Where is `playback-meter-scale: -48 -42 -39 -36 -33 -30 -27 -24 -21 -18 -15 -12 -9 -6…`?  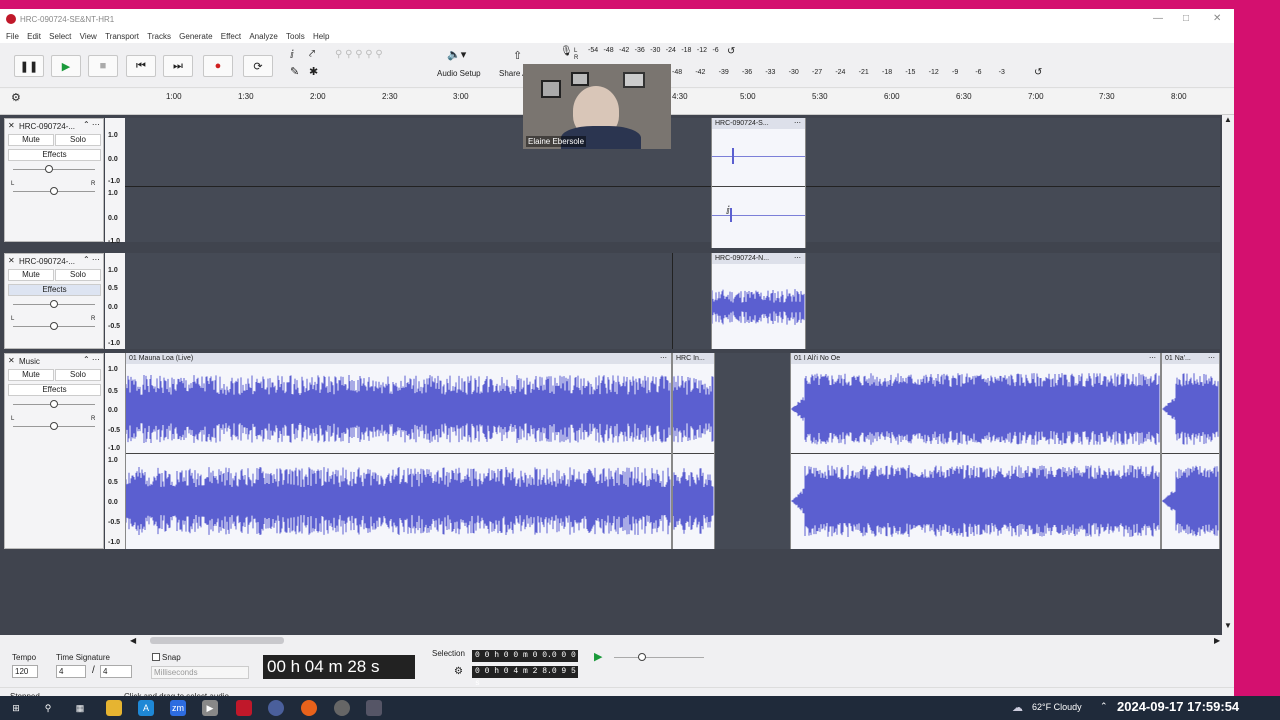
playback-meter-scale: -48 -42 -39 -36 -33 -30 -27 -24 -21 -18 -15 -12 -9 -6… is located at coordinates (847, 74).